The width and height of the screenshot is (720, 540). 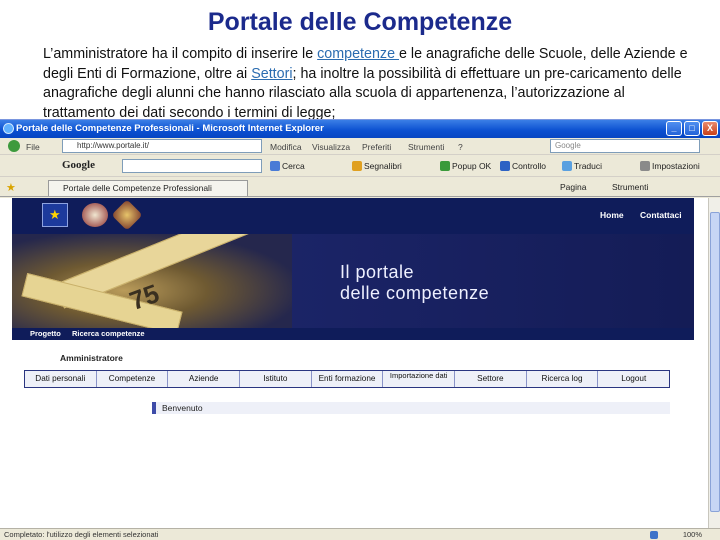 What do you see at coordinates (61, 379) in the screenshot?
I see `nav-dati-personali: Dati personali` at bounding box center [61, 379].